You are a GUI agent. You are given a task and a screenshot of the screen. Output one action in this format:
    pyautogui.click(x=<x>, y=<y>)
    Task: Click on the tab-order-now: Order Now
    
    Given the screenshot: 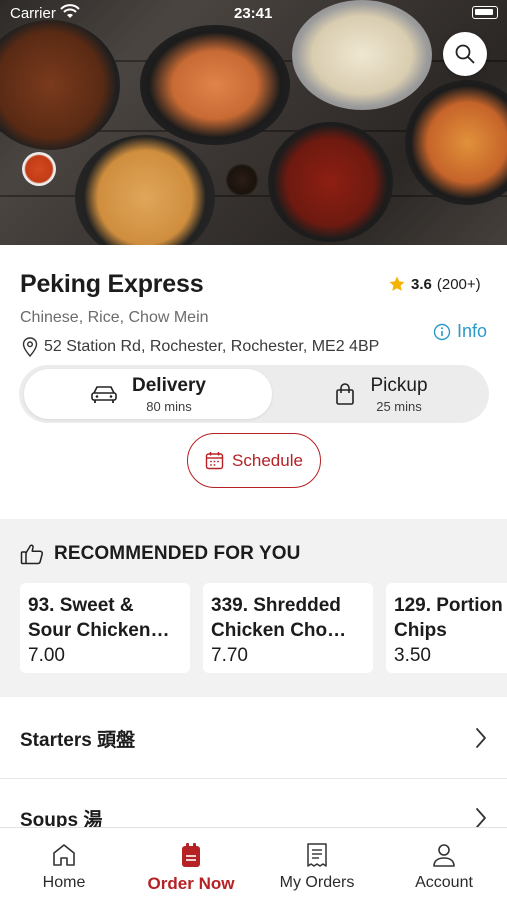 What is the action you would take?
    pyautogui.click(x=191, y=868)
    